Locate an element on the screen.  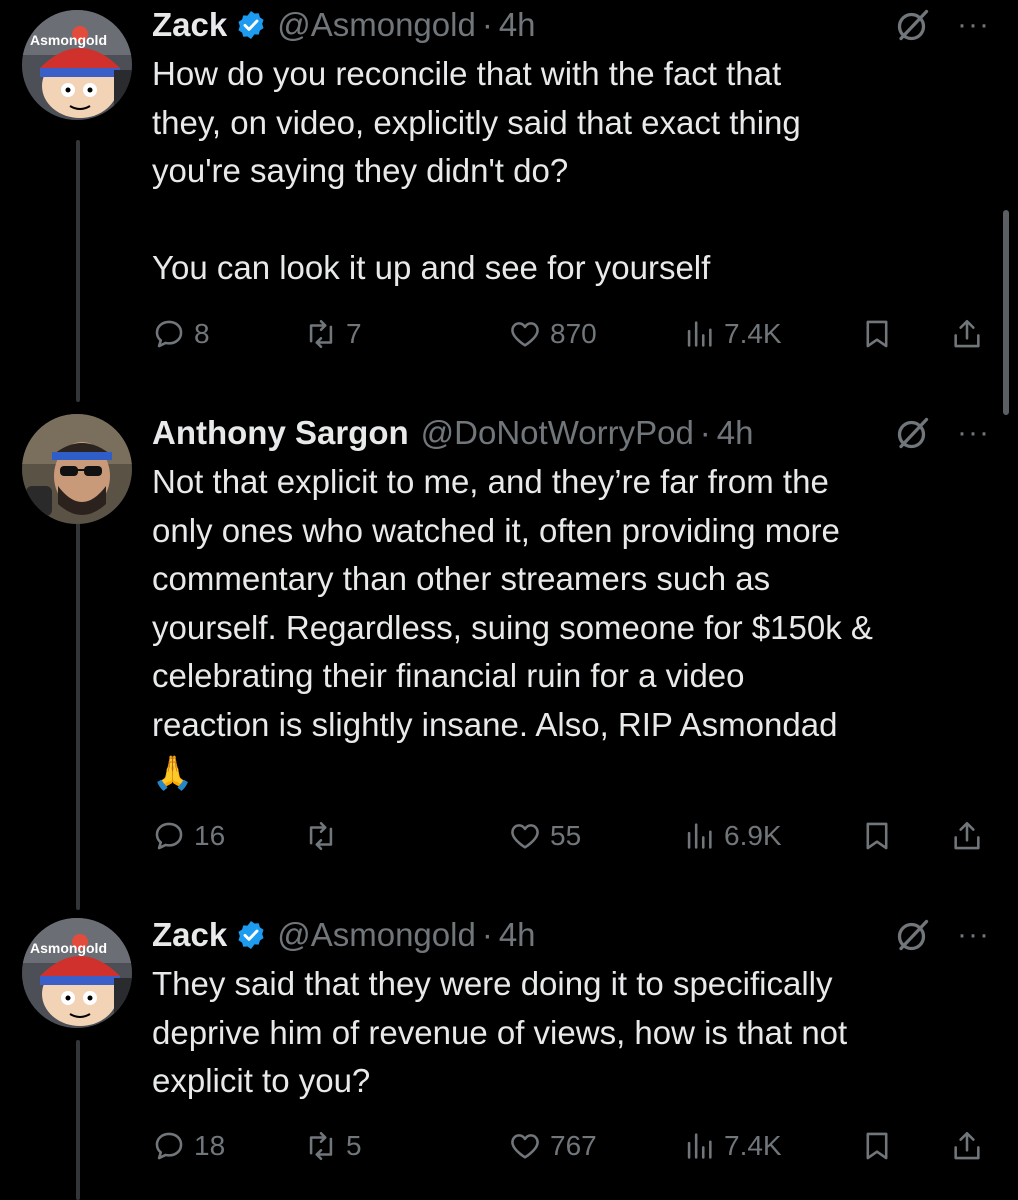
reply-count: 16 is located at coordinates (210, 835).